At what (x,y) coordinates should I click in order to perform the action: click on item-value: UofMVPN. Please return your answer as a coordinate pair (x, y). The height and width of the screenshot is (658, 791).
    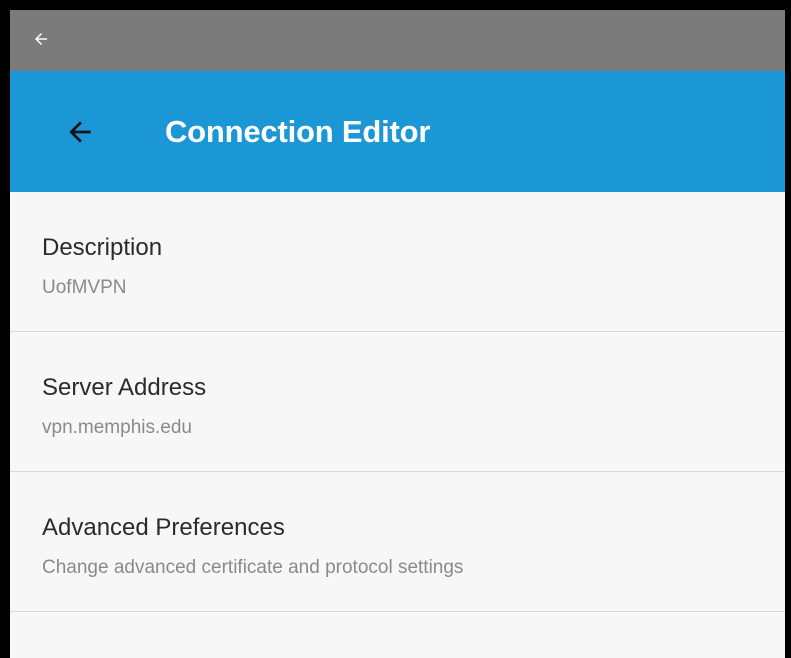
    Looking at the image, I should click on (84, 287).